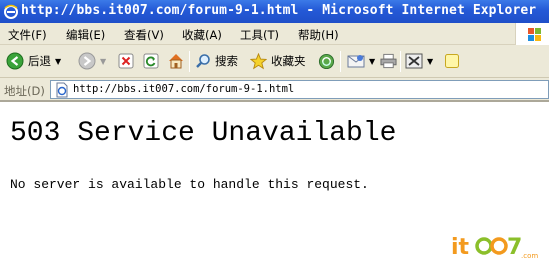  I want to click on forward-button: ▼, so click(92, 61).